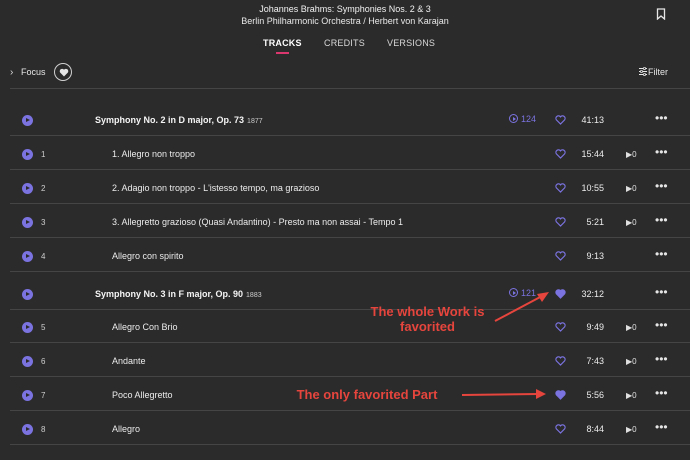 The height and width of the screenshot is (460, 690). I want to click on duration: 9:49, so click(595, 327).